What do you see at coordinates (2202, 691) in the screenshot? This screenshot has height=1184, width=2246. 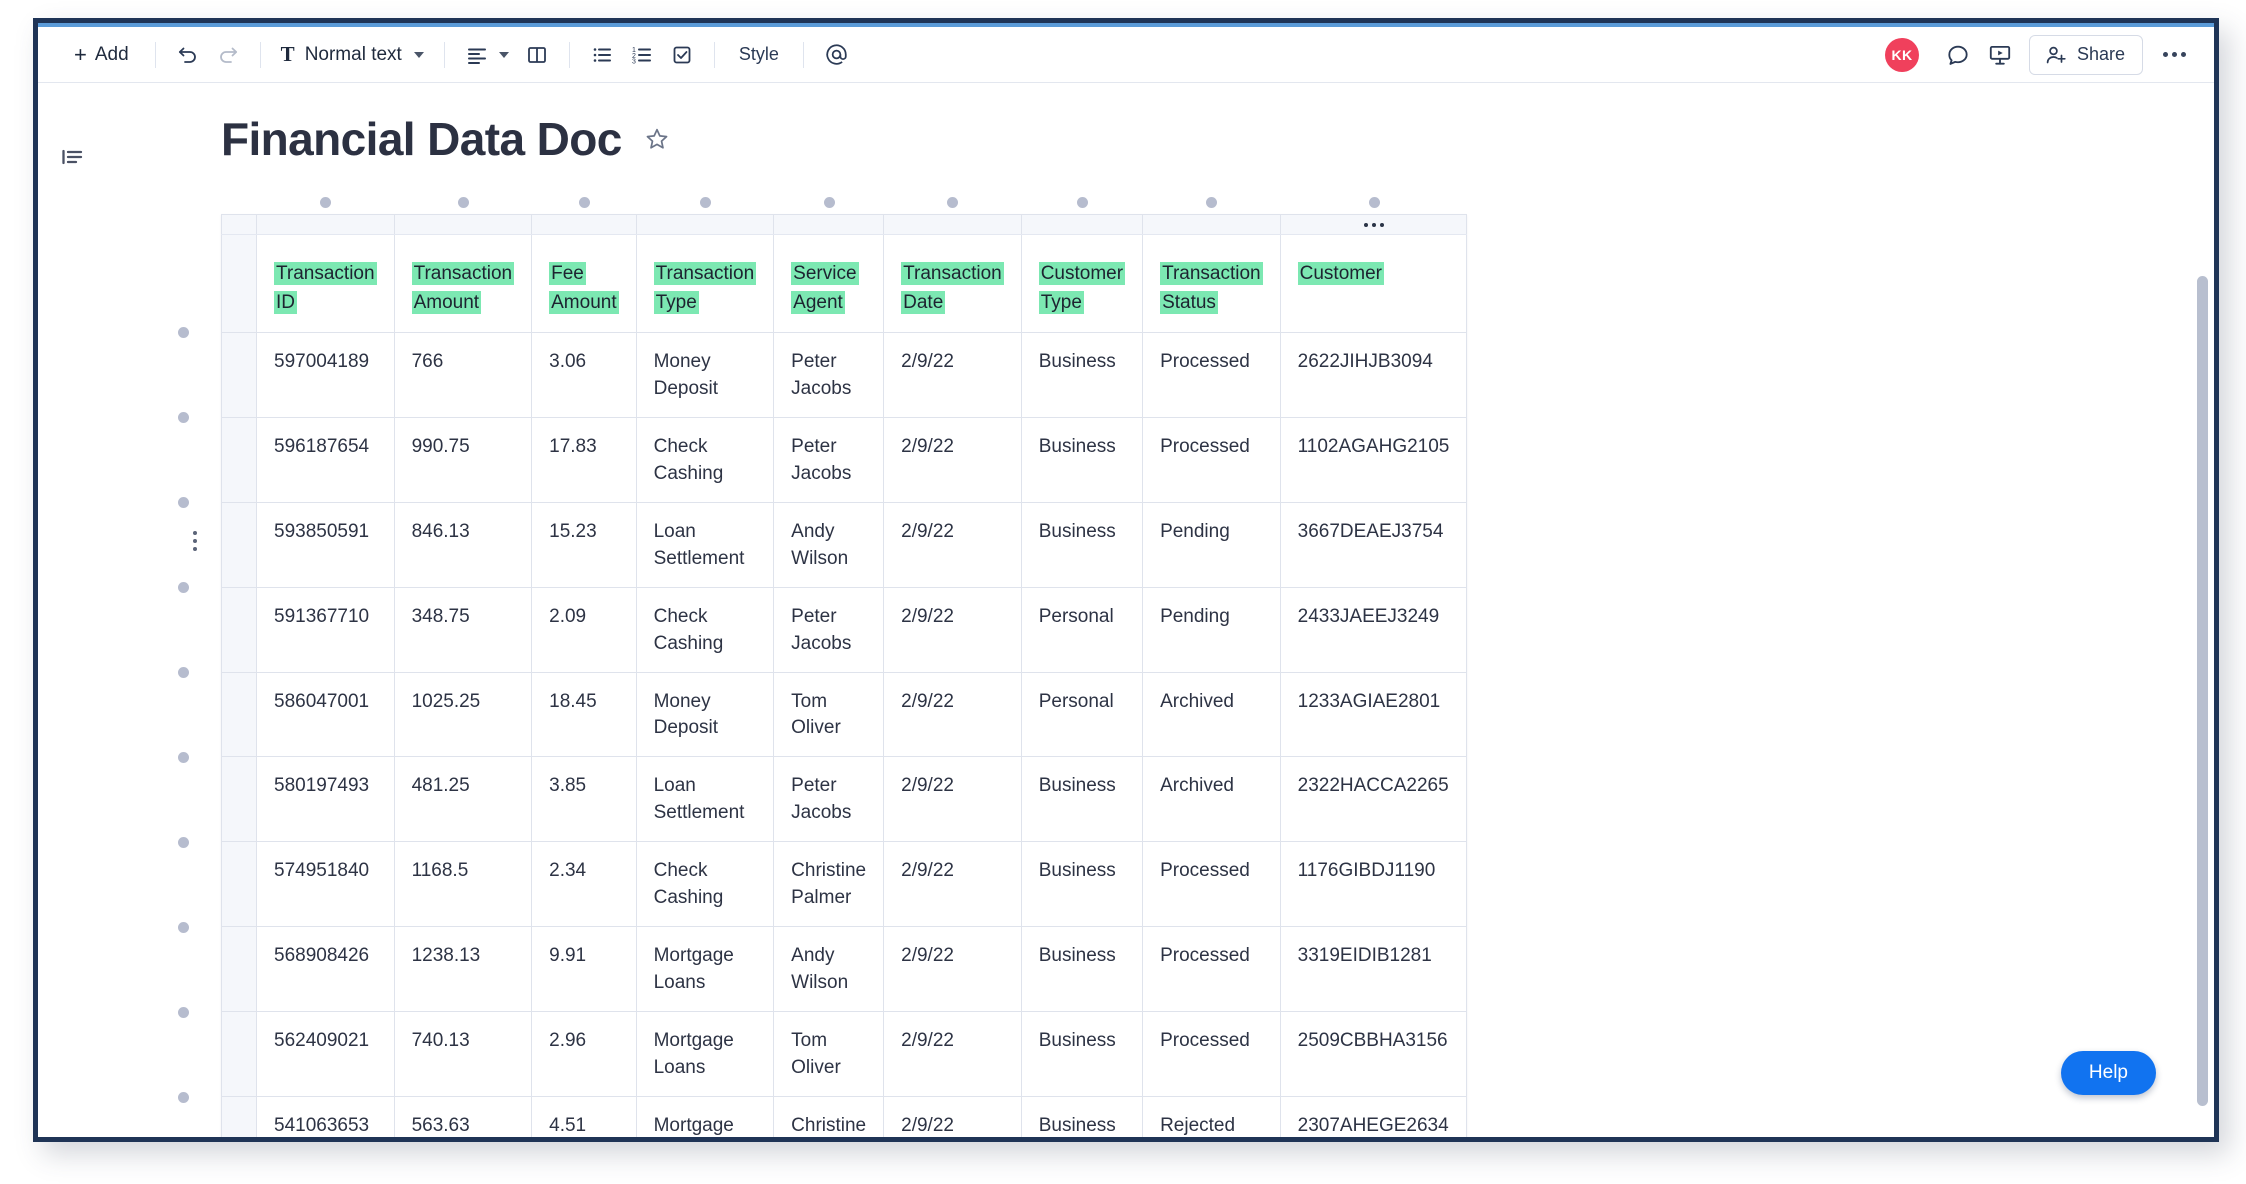 I see `vertical-scrollbar-thumb` at bounding box center [2202, 691].